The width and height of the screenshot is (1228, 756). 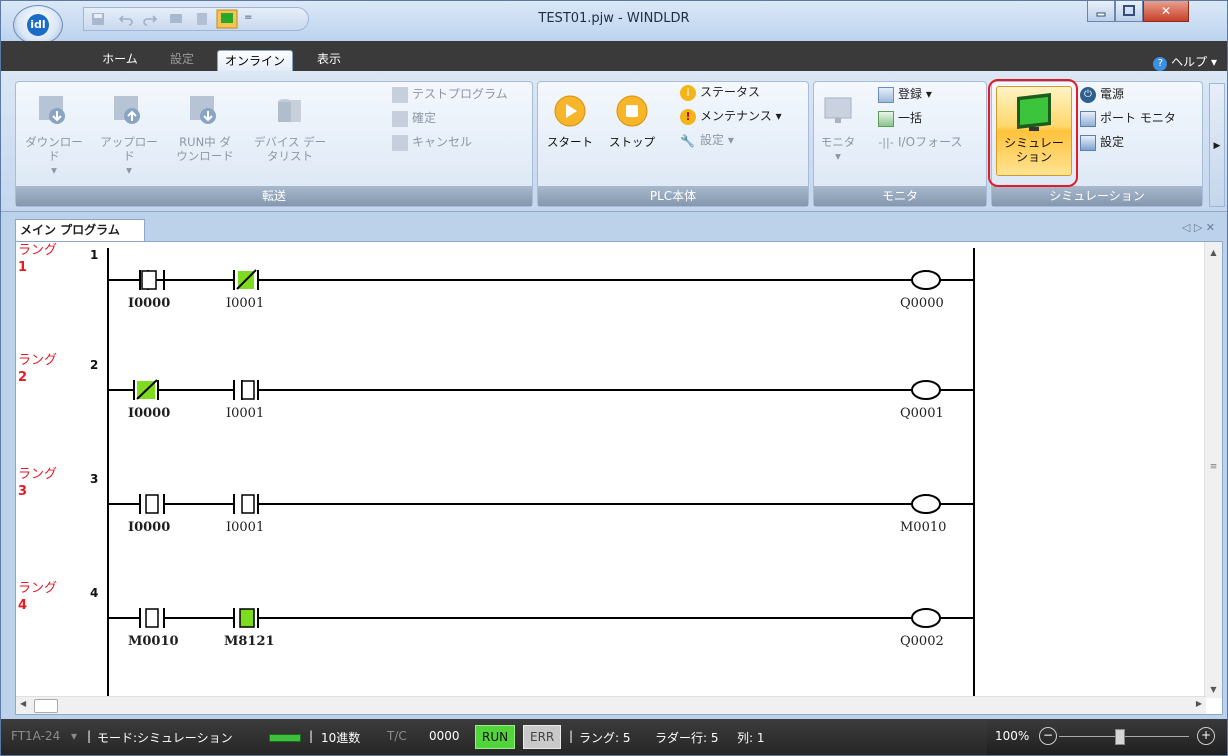 What do you see at coordinates (688, 116) in the screenshot?
I see `warning-icon: !` at bounding box center [688, 116].